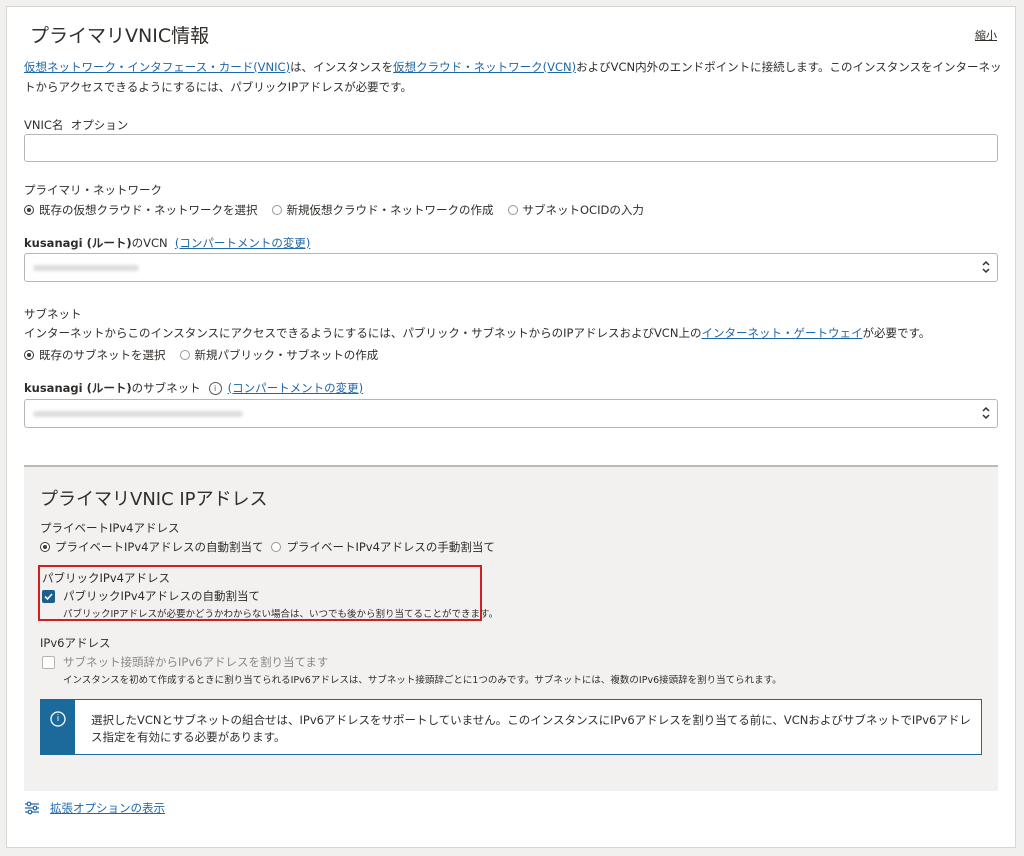 This screenshot has height=856, width=1024. Describe the element at coordinates (53, 314) in the screenshot. I see `subnet-label: サブネット` at that location.